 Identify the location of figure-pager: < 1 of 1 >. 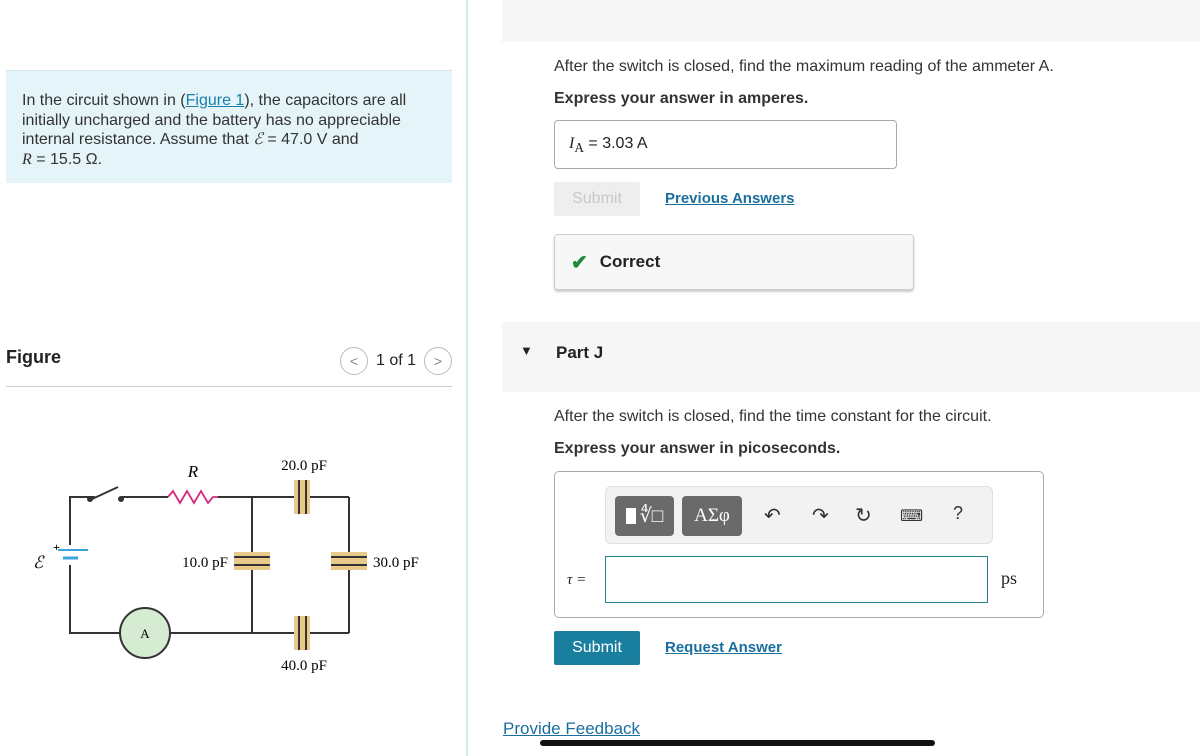
(395, 361).